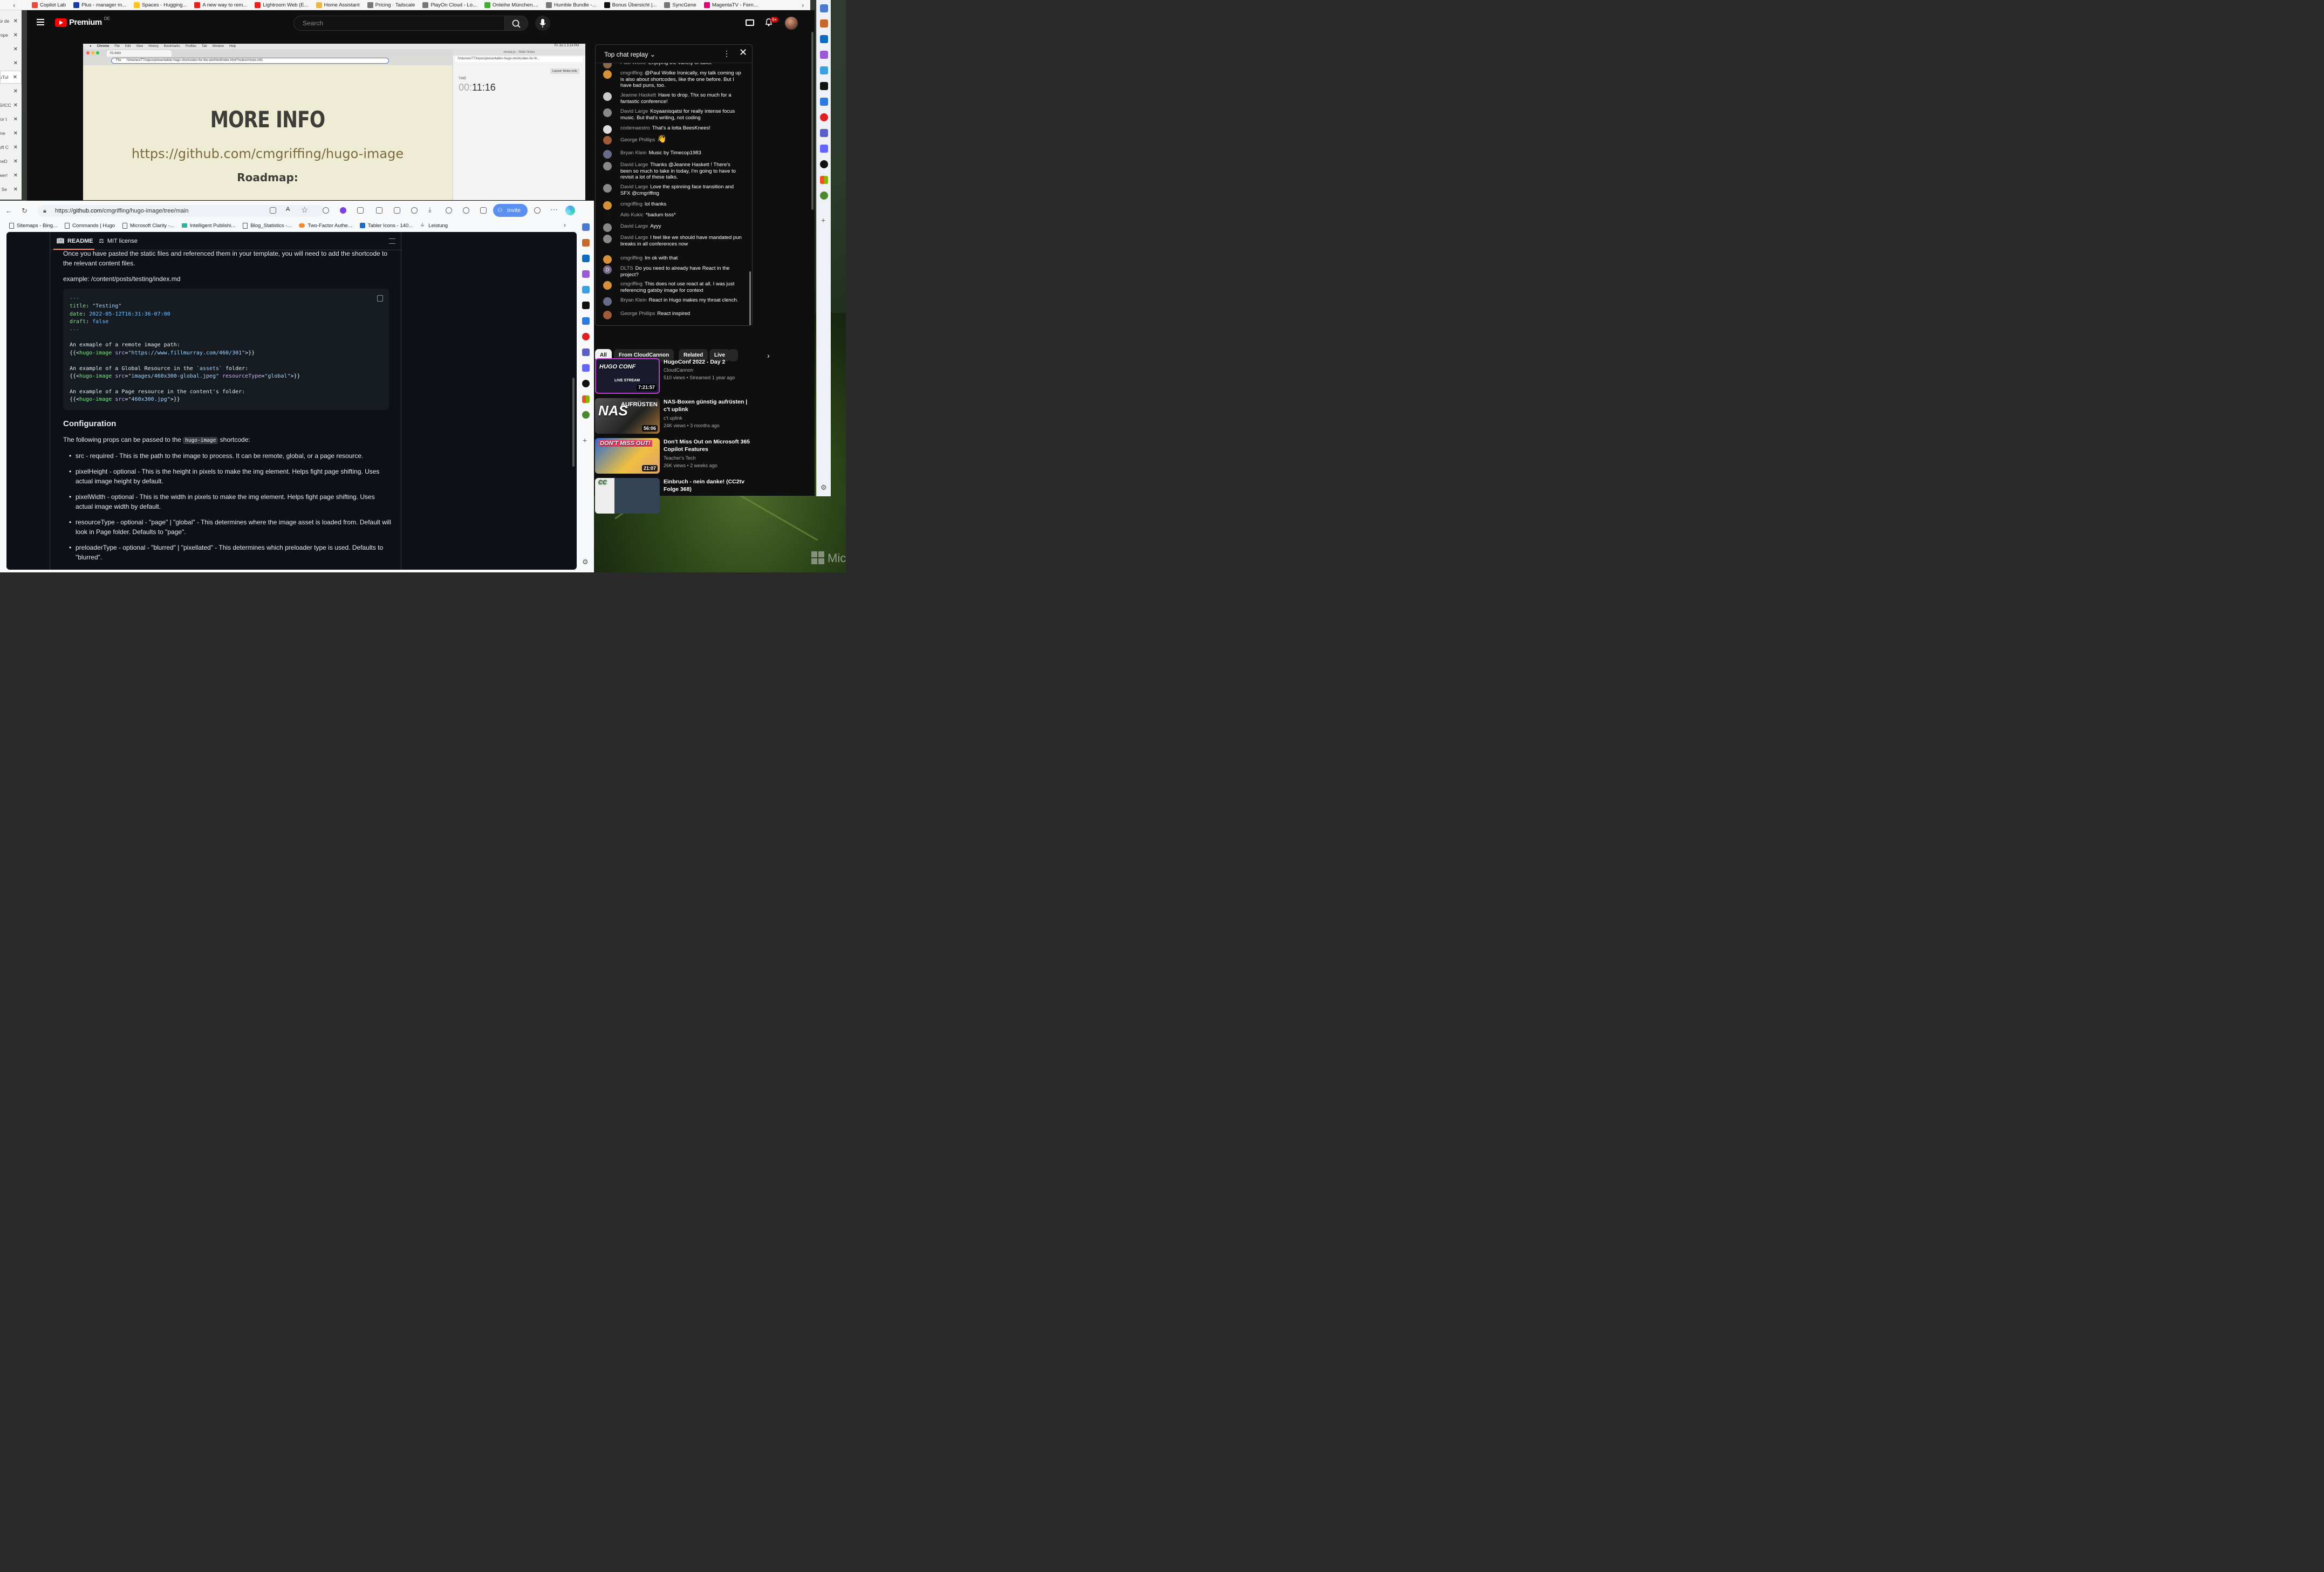 The width and height of the screenshot is (2324, 1572). I want to click on share-icon, so click(537, 211).